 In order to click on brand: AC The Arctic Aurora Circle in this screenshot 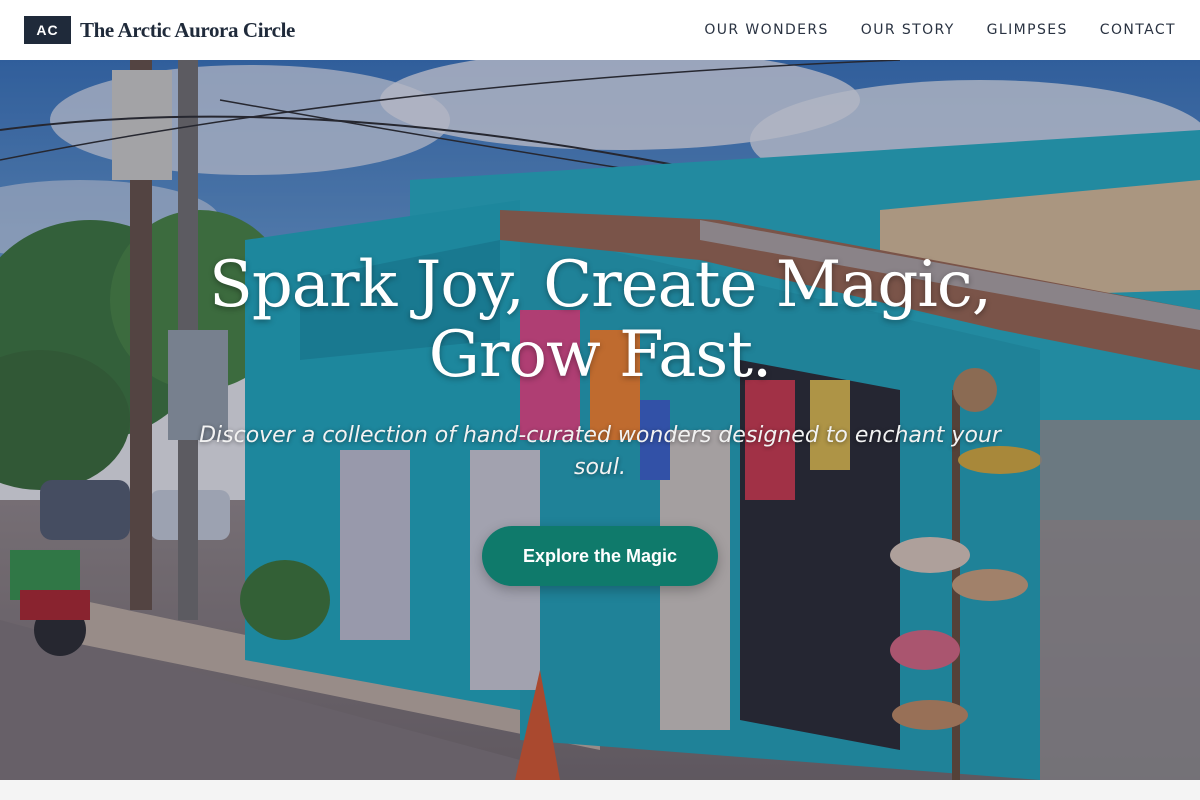, I will do `click(159, 30)`.